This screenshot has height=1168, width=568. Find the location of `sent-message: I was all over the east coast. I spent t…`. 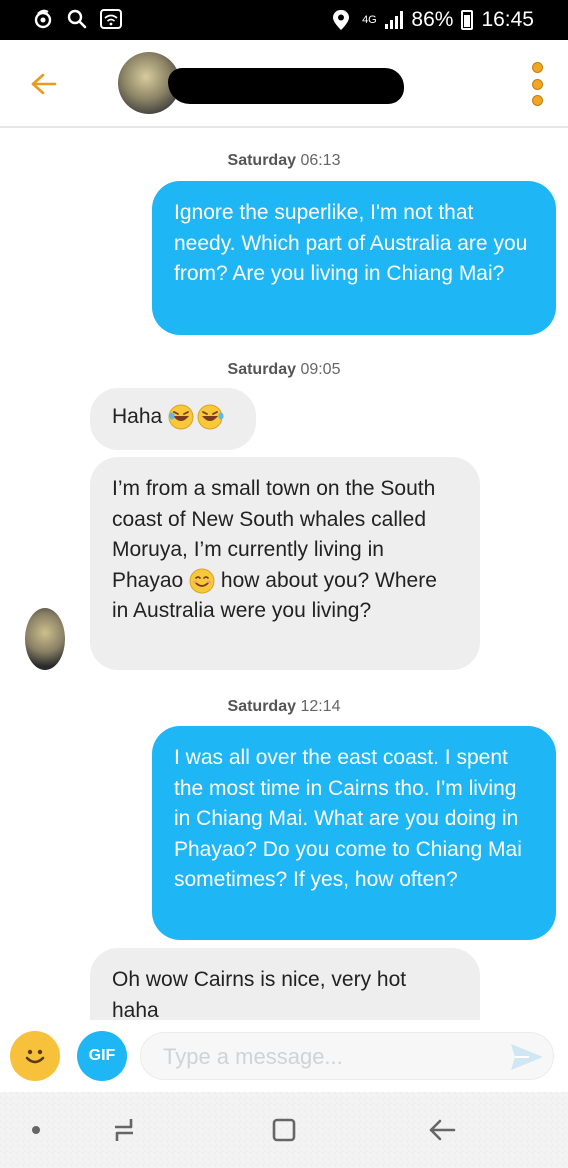

sent-message: I was all over the east coast. I spent t… is located at coordinates (354, 833).